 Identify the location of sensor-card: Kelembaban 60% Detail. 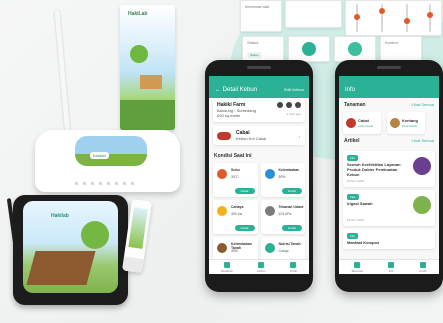
(282, 180).